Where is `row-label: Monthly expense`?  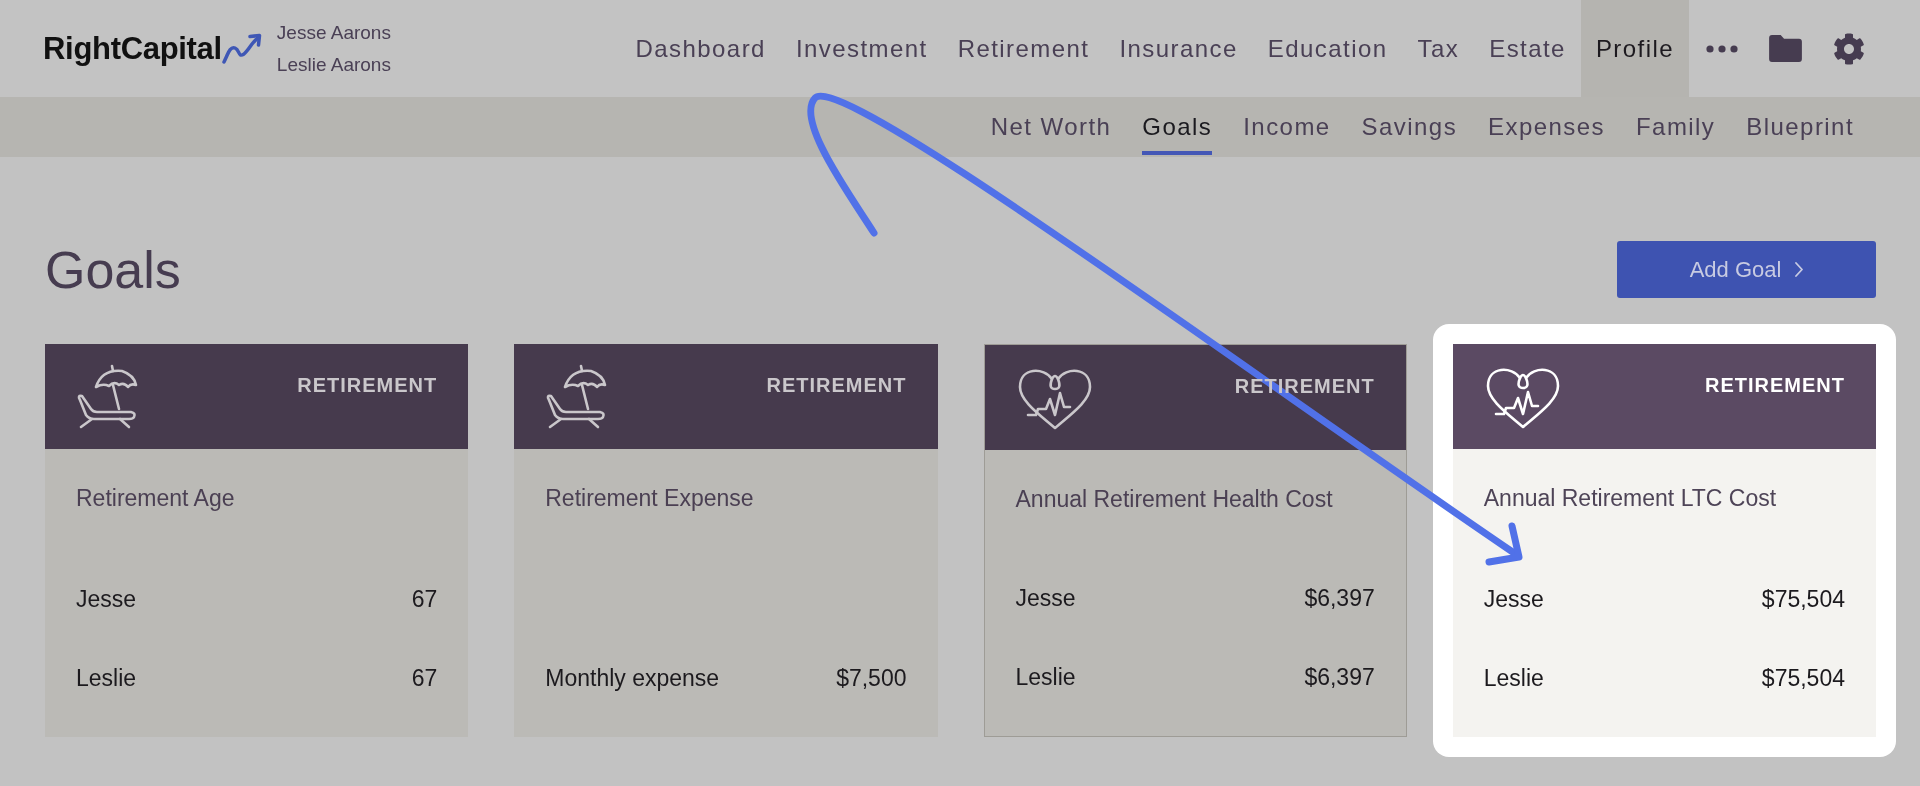 row-label: Monthly expense is located at coordinates (632, 678).